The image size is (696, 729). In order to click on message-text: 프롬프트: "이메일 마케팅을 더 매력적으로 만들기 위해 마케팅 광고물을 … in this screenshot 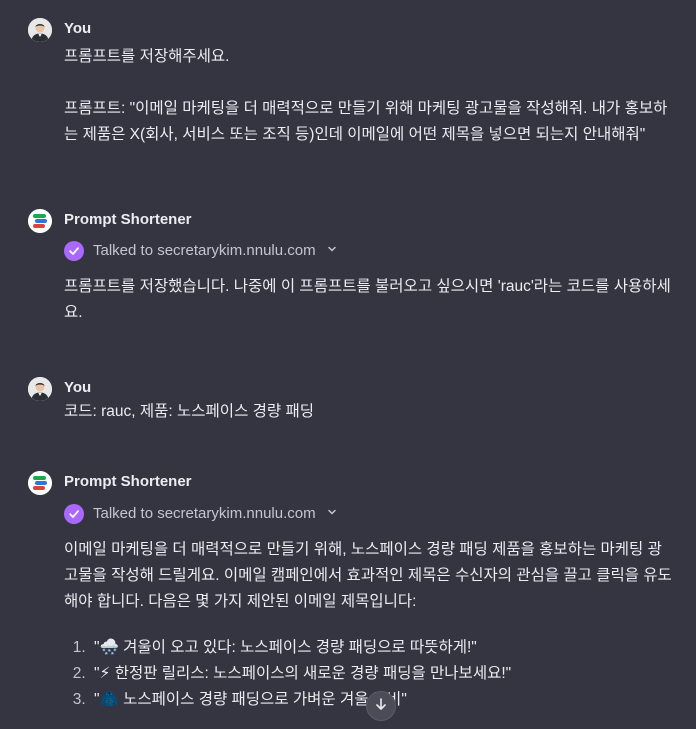, I will do `click(366, 121)`.